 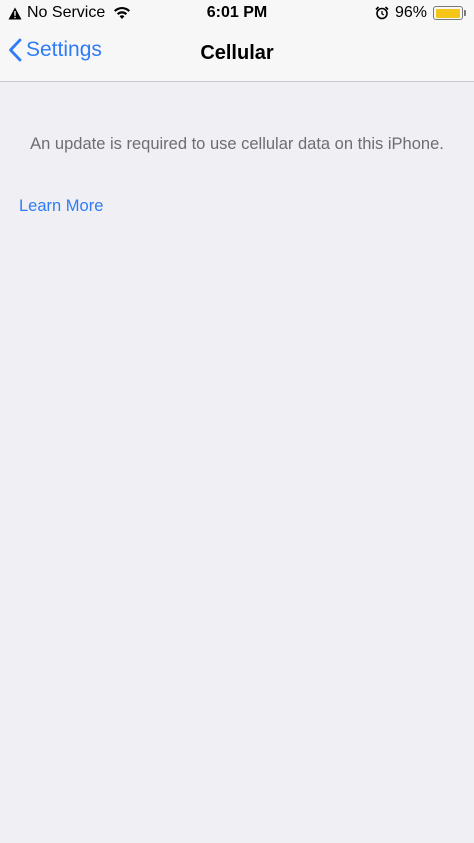 I want to click on learn-more-link: Learn More, so click(x=61, y=206).